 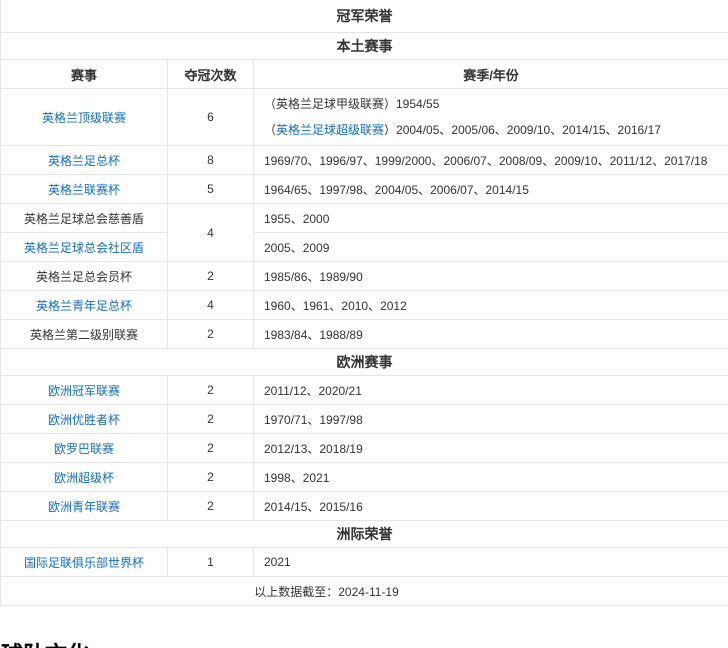 I want to click on table-row: 英格兰足球总会社区盾 2005、2009, so click(x=364, y=247).